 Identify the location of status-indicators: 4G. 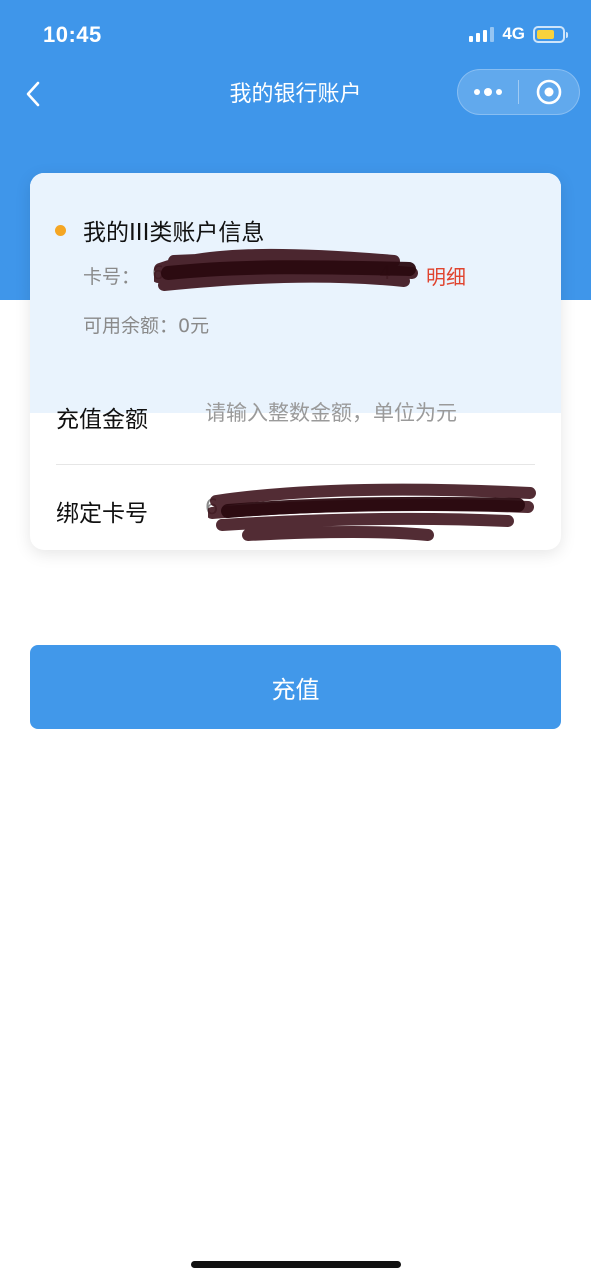
(518, 34).